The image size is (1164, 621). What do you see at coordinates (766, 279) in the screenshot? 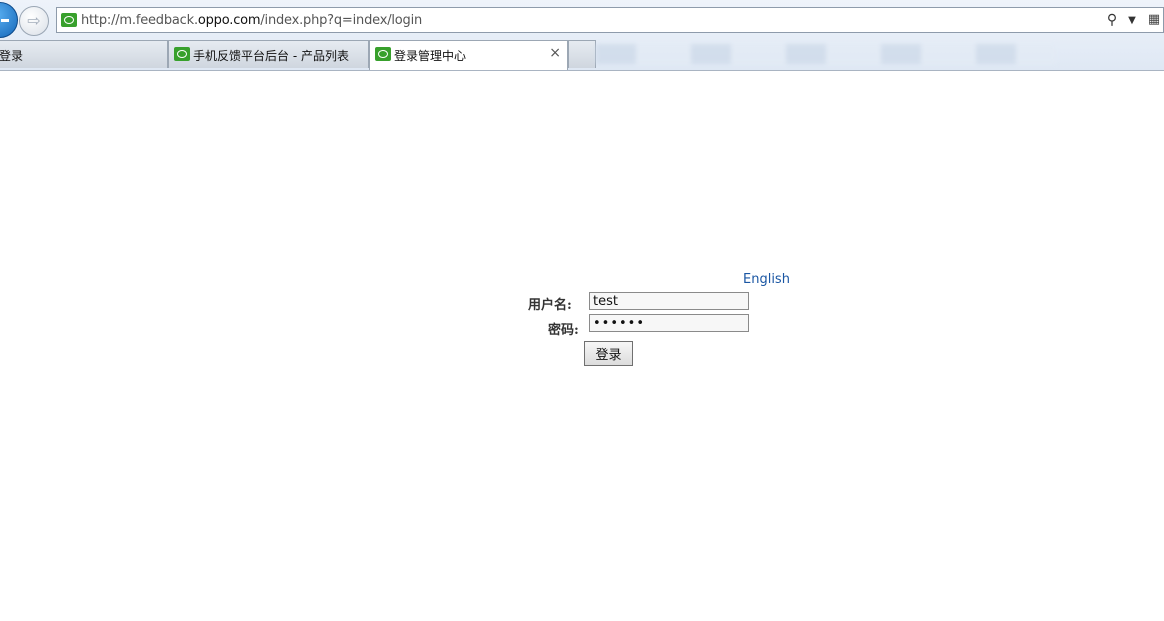
I see `english-language-link: English` at bounding box center [766, 279].